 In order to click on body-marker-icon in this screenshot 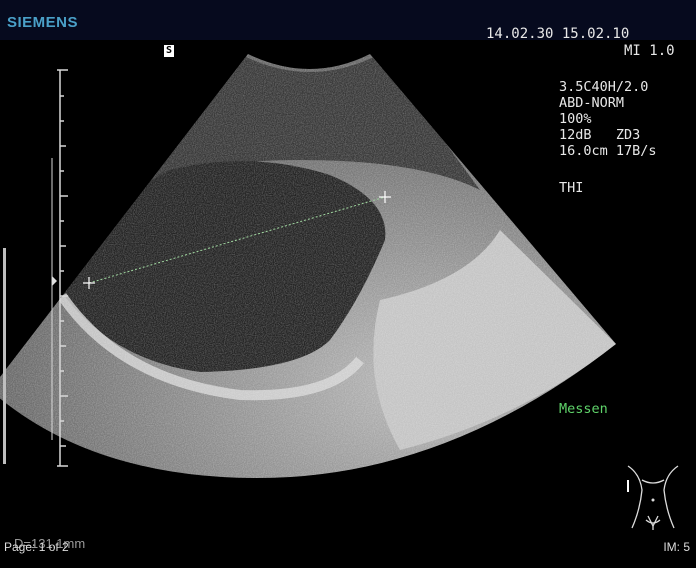, I will do `click(653, 497)`.